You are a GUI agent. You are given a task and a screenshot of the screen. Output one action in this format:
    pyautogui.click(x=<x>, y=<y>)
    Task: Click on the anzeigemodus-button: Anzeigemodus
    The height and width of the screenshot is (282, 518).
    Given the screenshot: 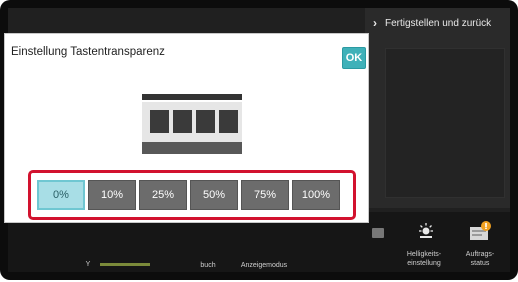 What is the action you would take?
    pyautogui.click(x=264, y=265)
    